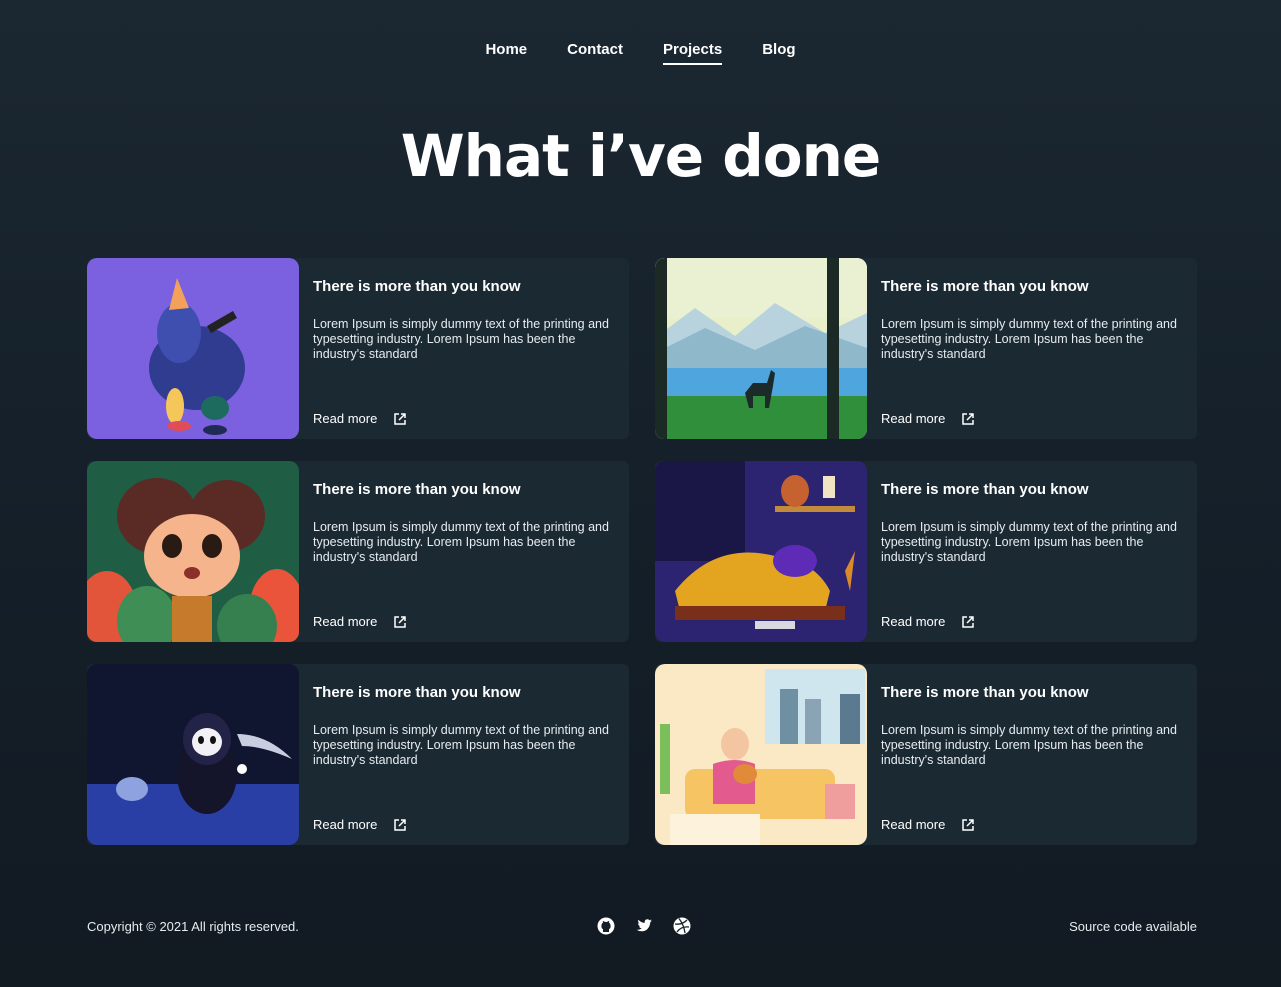  What do you see at coordinates (193, 926) in the screenshot?
I see `copyright-text: Copyright © 2021 All rights reserved.` at bounding box center [193, 926].